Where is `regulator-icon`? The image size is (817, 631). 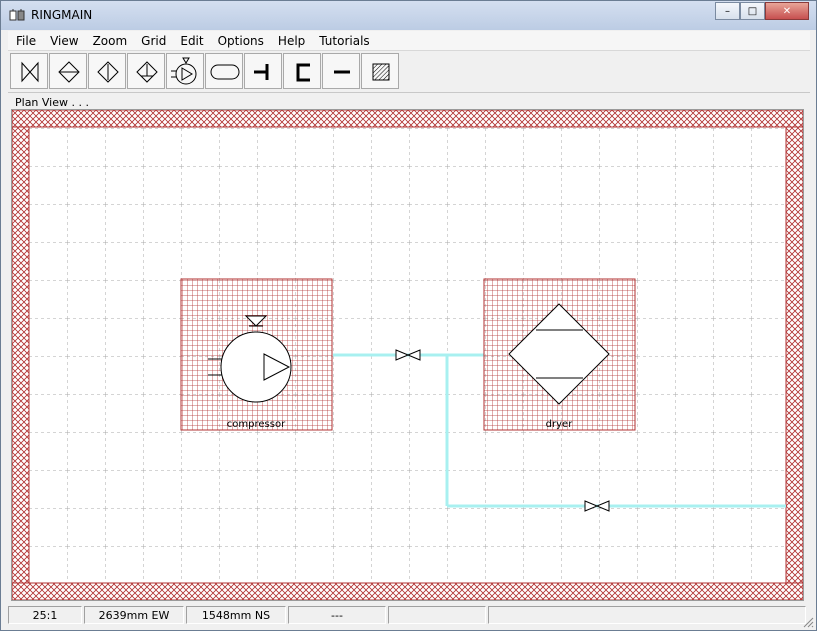 regulator-icon is located at coordinates (108, 72).